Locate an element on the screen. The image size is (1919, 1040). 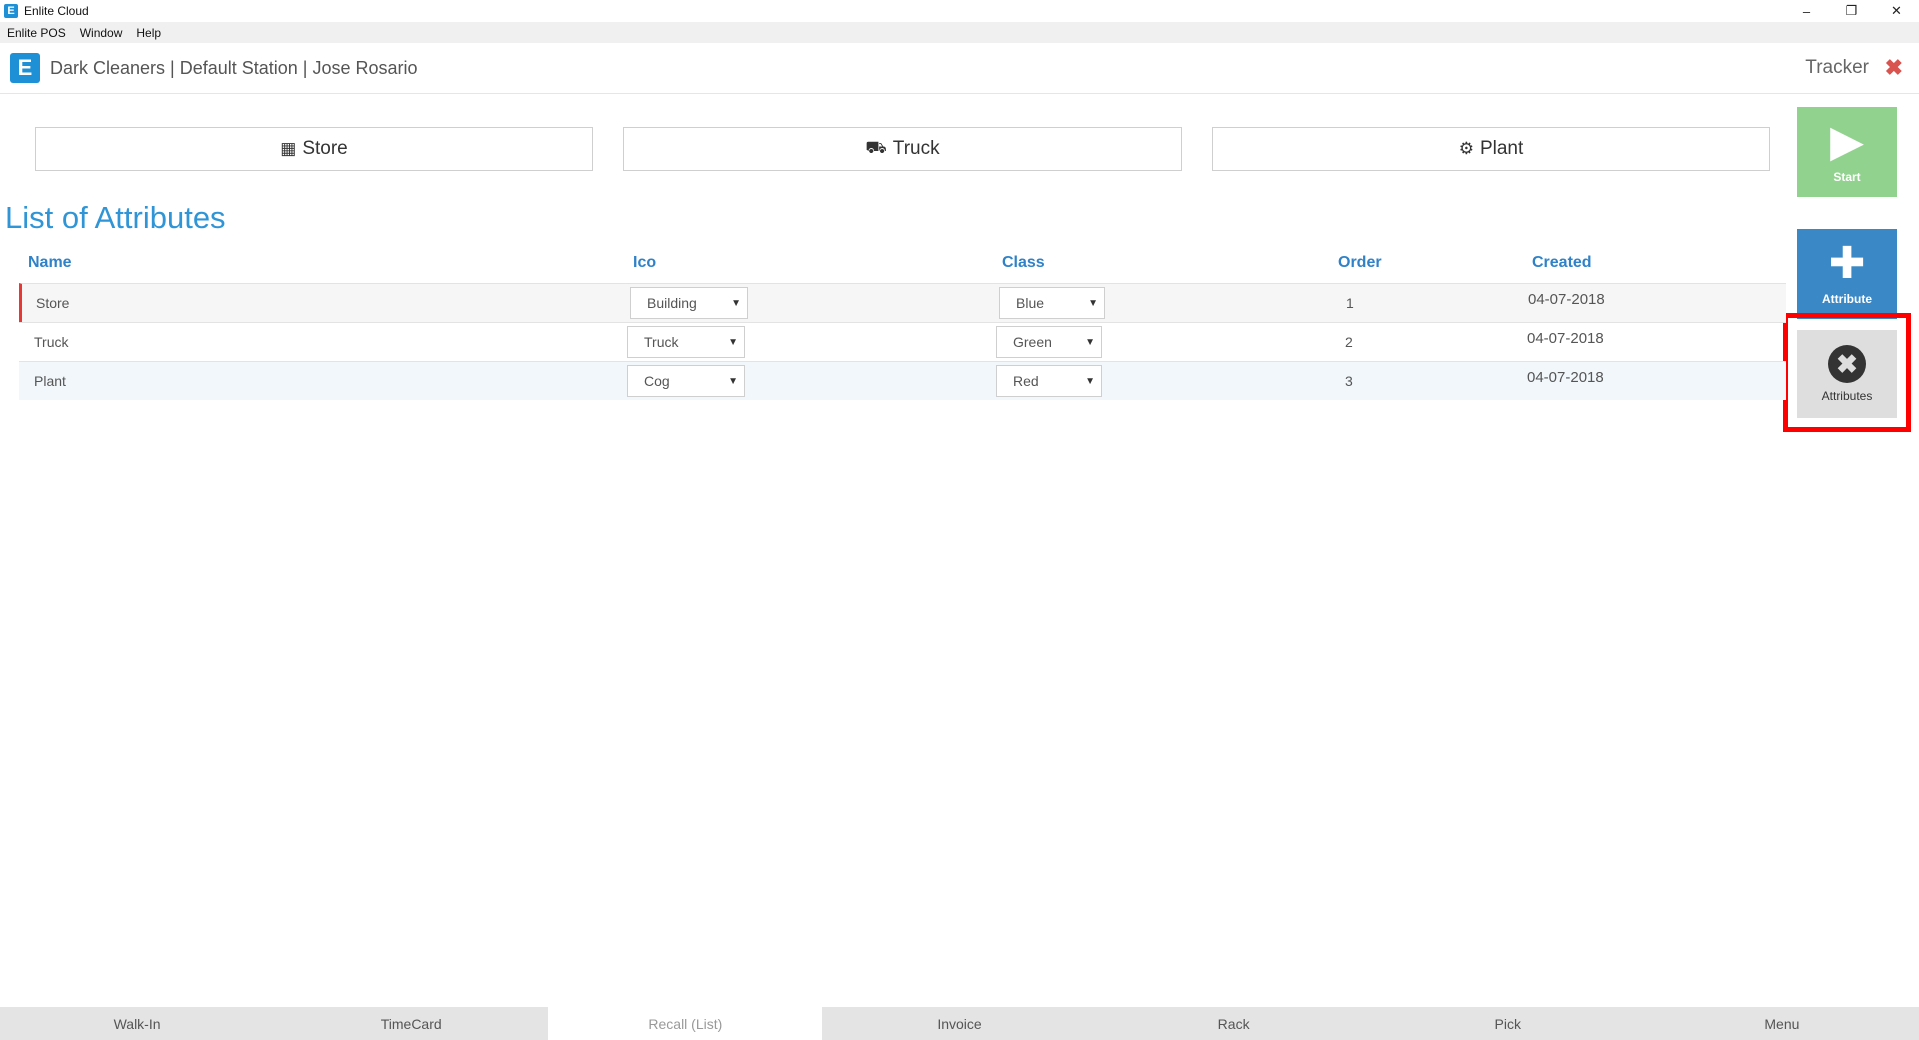
class-select: Blue ▼ is located at coordinates (1052, 303).